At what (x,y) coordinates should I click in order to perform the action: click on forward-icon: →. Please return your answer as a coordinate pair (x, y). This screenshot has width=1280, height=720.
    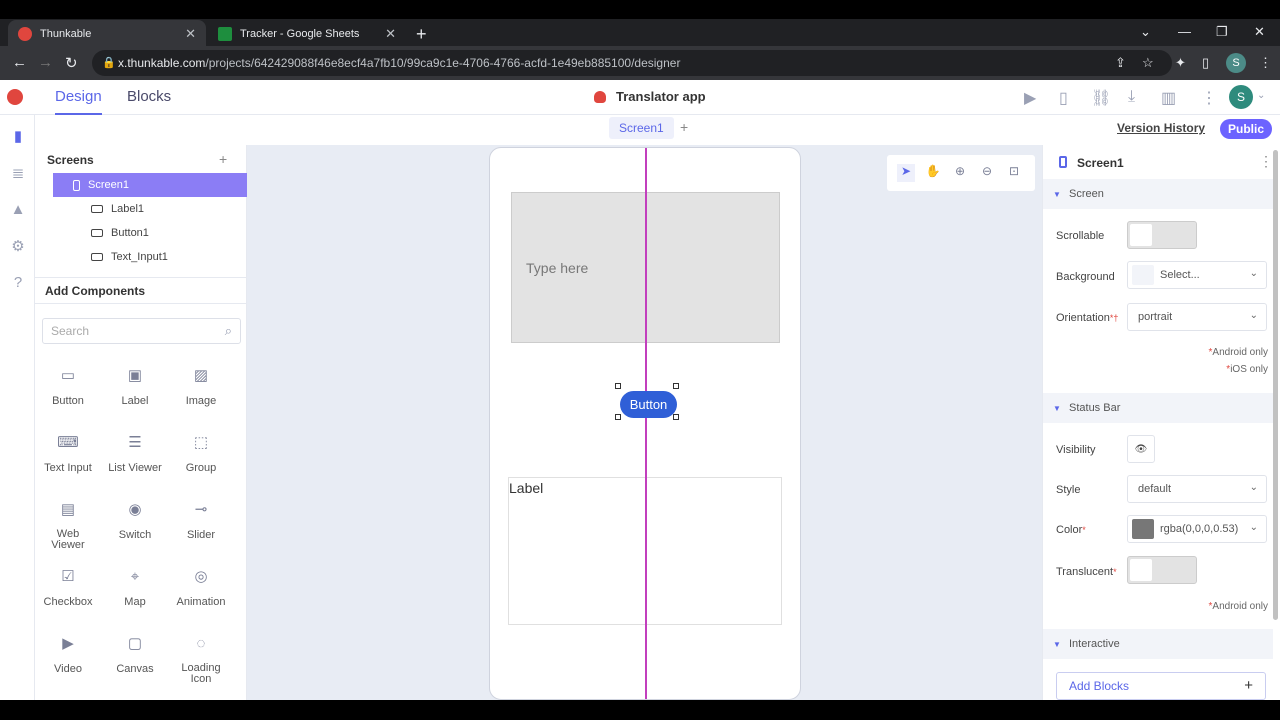
    Looking at the image, I should click on (45, 62).